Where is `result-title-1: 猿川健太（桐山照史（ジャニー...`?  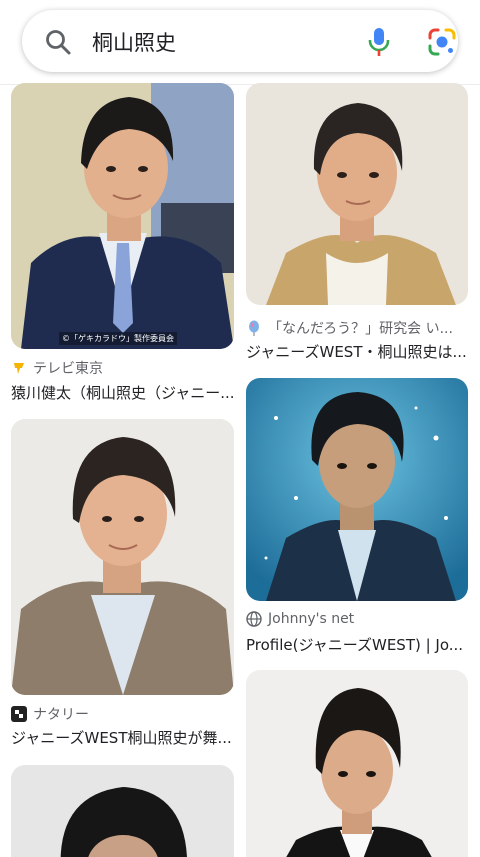
result-title-1: 猿川健太（桐山照史（ジャニー... is located at coordinates (122, 392).